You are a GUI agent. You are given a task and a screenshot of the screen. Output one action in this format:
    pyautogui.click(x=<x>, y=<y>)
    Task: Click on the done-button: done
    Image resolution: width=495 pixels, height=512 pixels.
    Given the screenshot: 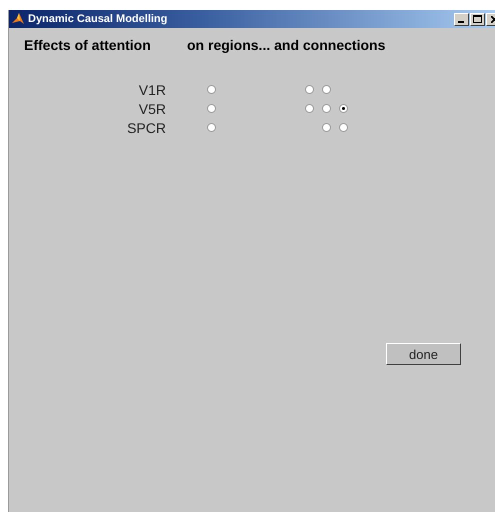 What is the action you would take?
    pyautogui.click(x=423, y=354)
    